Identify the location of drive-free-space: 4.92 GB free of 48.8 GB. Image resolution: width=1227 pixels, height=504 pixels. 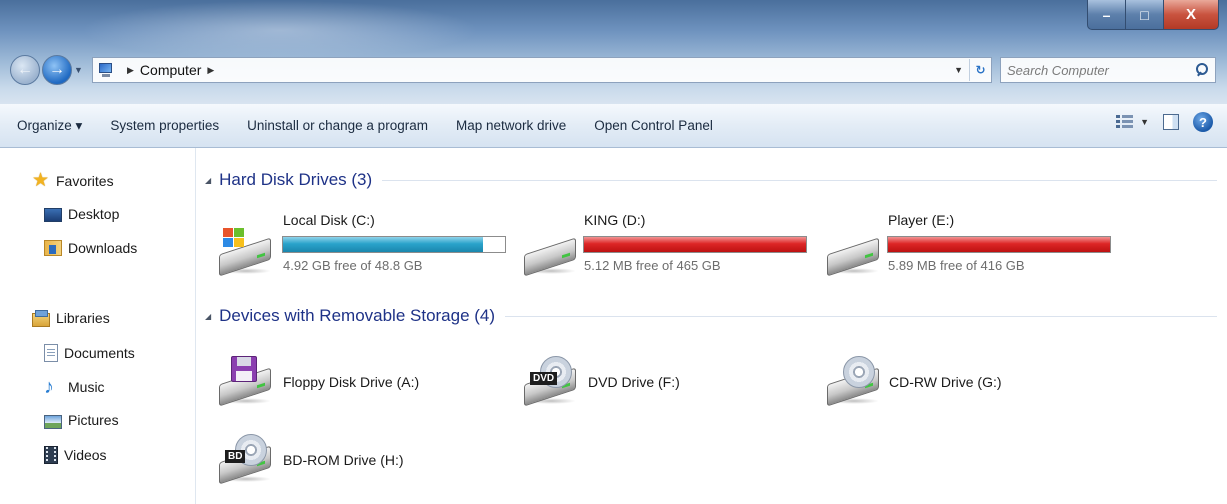
(353, 265).